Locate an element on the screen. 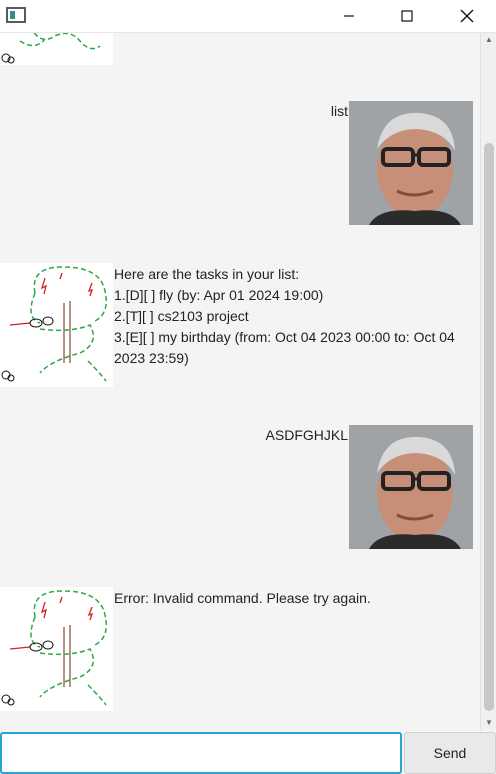 This screenshot has height=774, width=496. maximize-button is located at coordinates (407, 16).